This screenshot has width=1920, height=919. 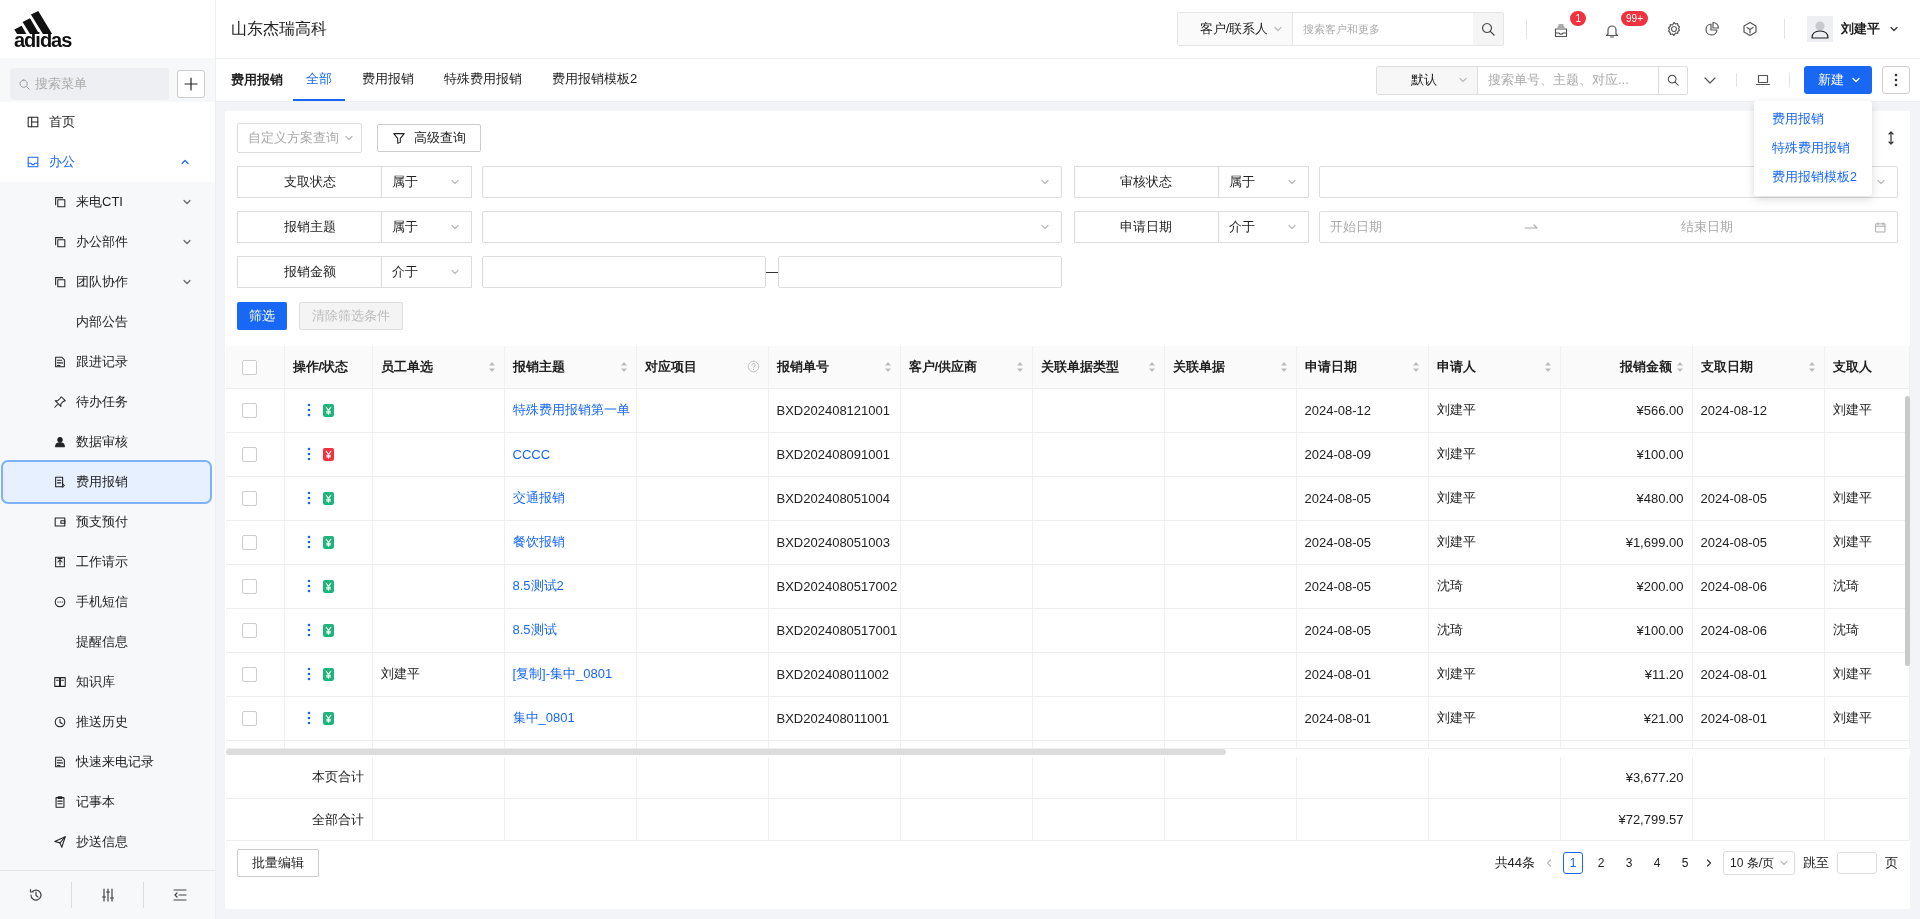 What do you see at coordinates (106, 522) in the screenshot?
I see `menu-item: 预支预付` at bounding box center [106, 522].